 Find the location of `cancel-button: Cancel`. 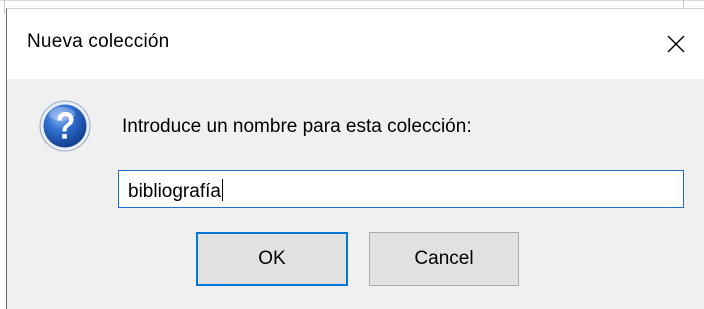

cancel-button: Cancel is located at coordinates (444, 259).